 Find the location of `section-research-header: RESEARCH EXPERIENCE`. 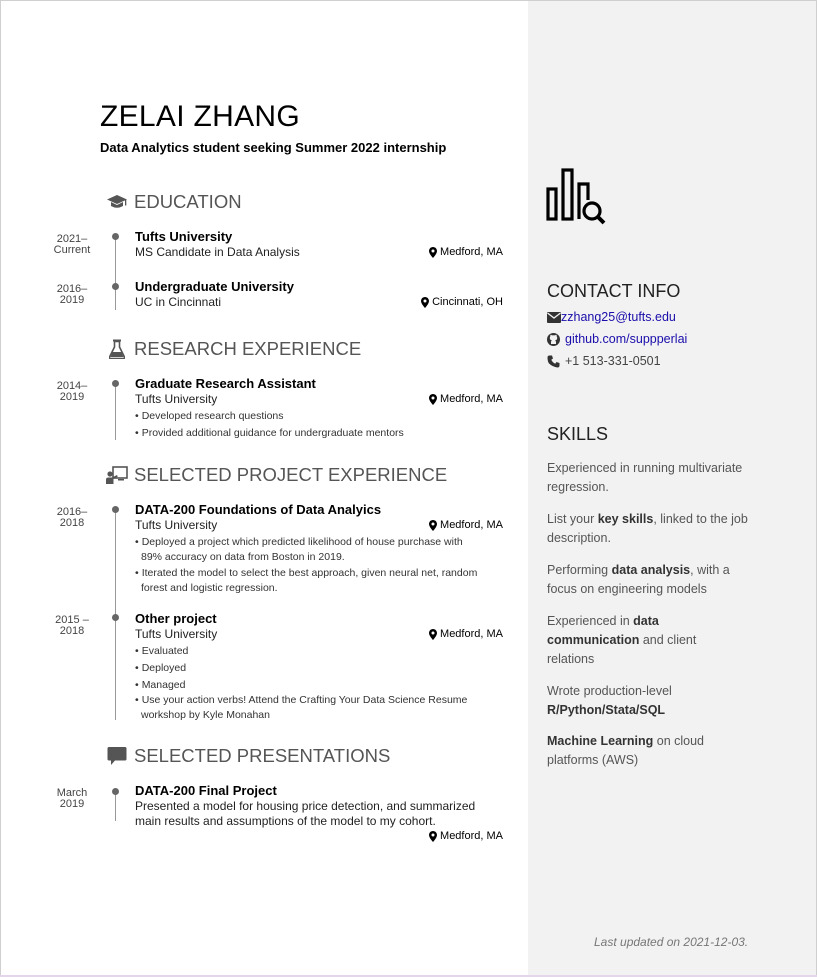

section-research-header: RESEARCH EXPERIENCE is located at coordinates (232, 349).